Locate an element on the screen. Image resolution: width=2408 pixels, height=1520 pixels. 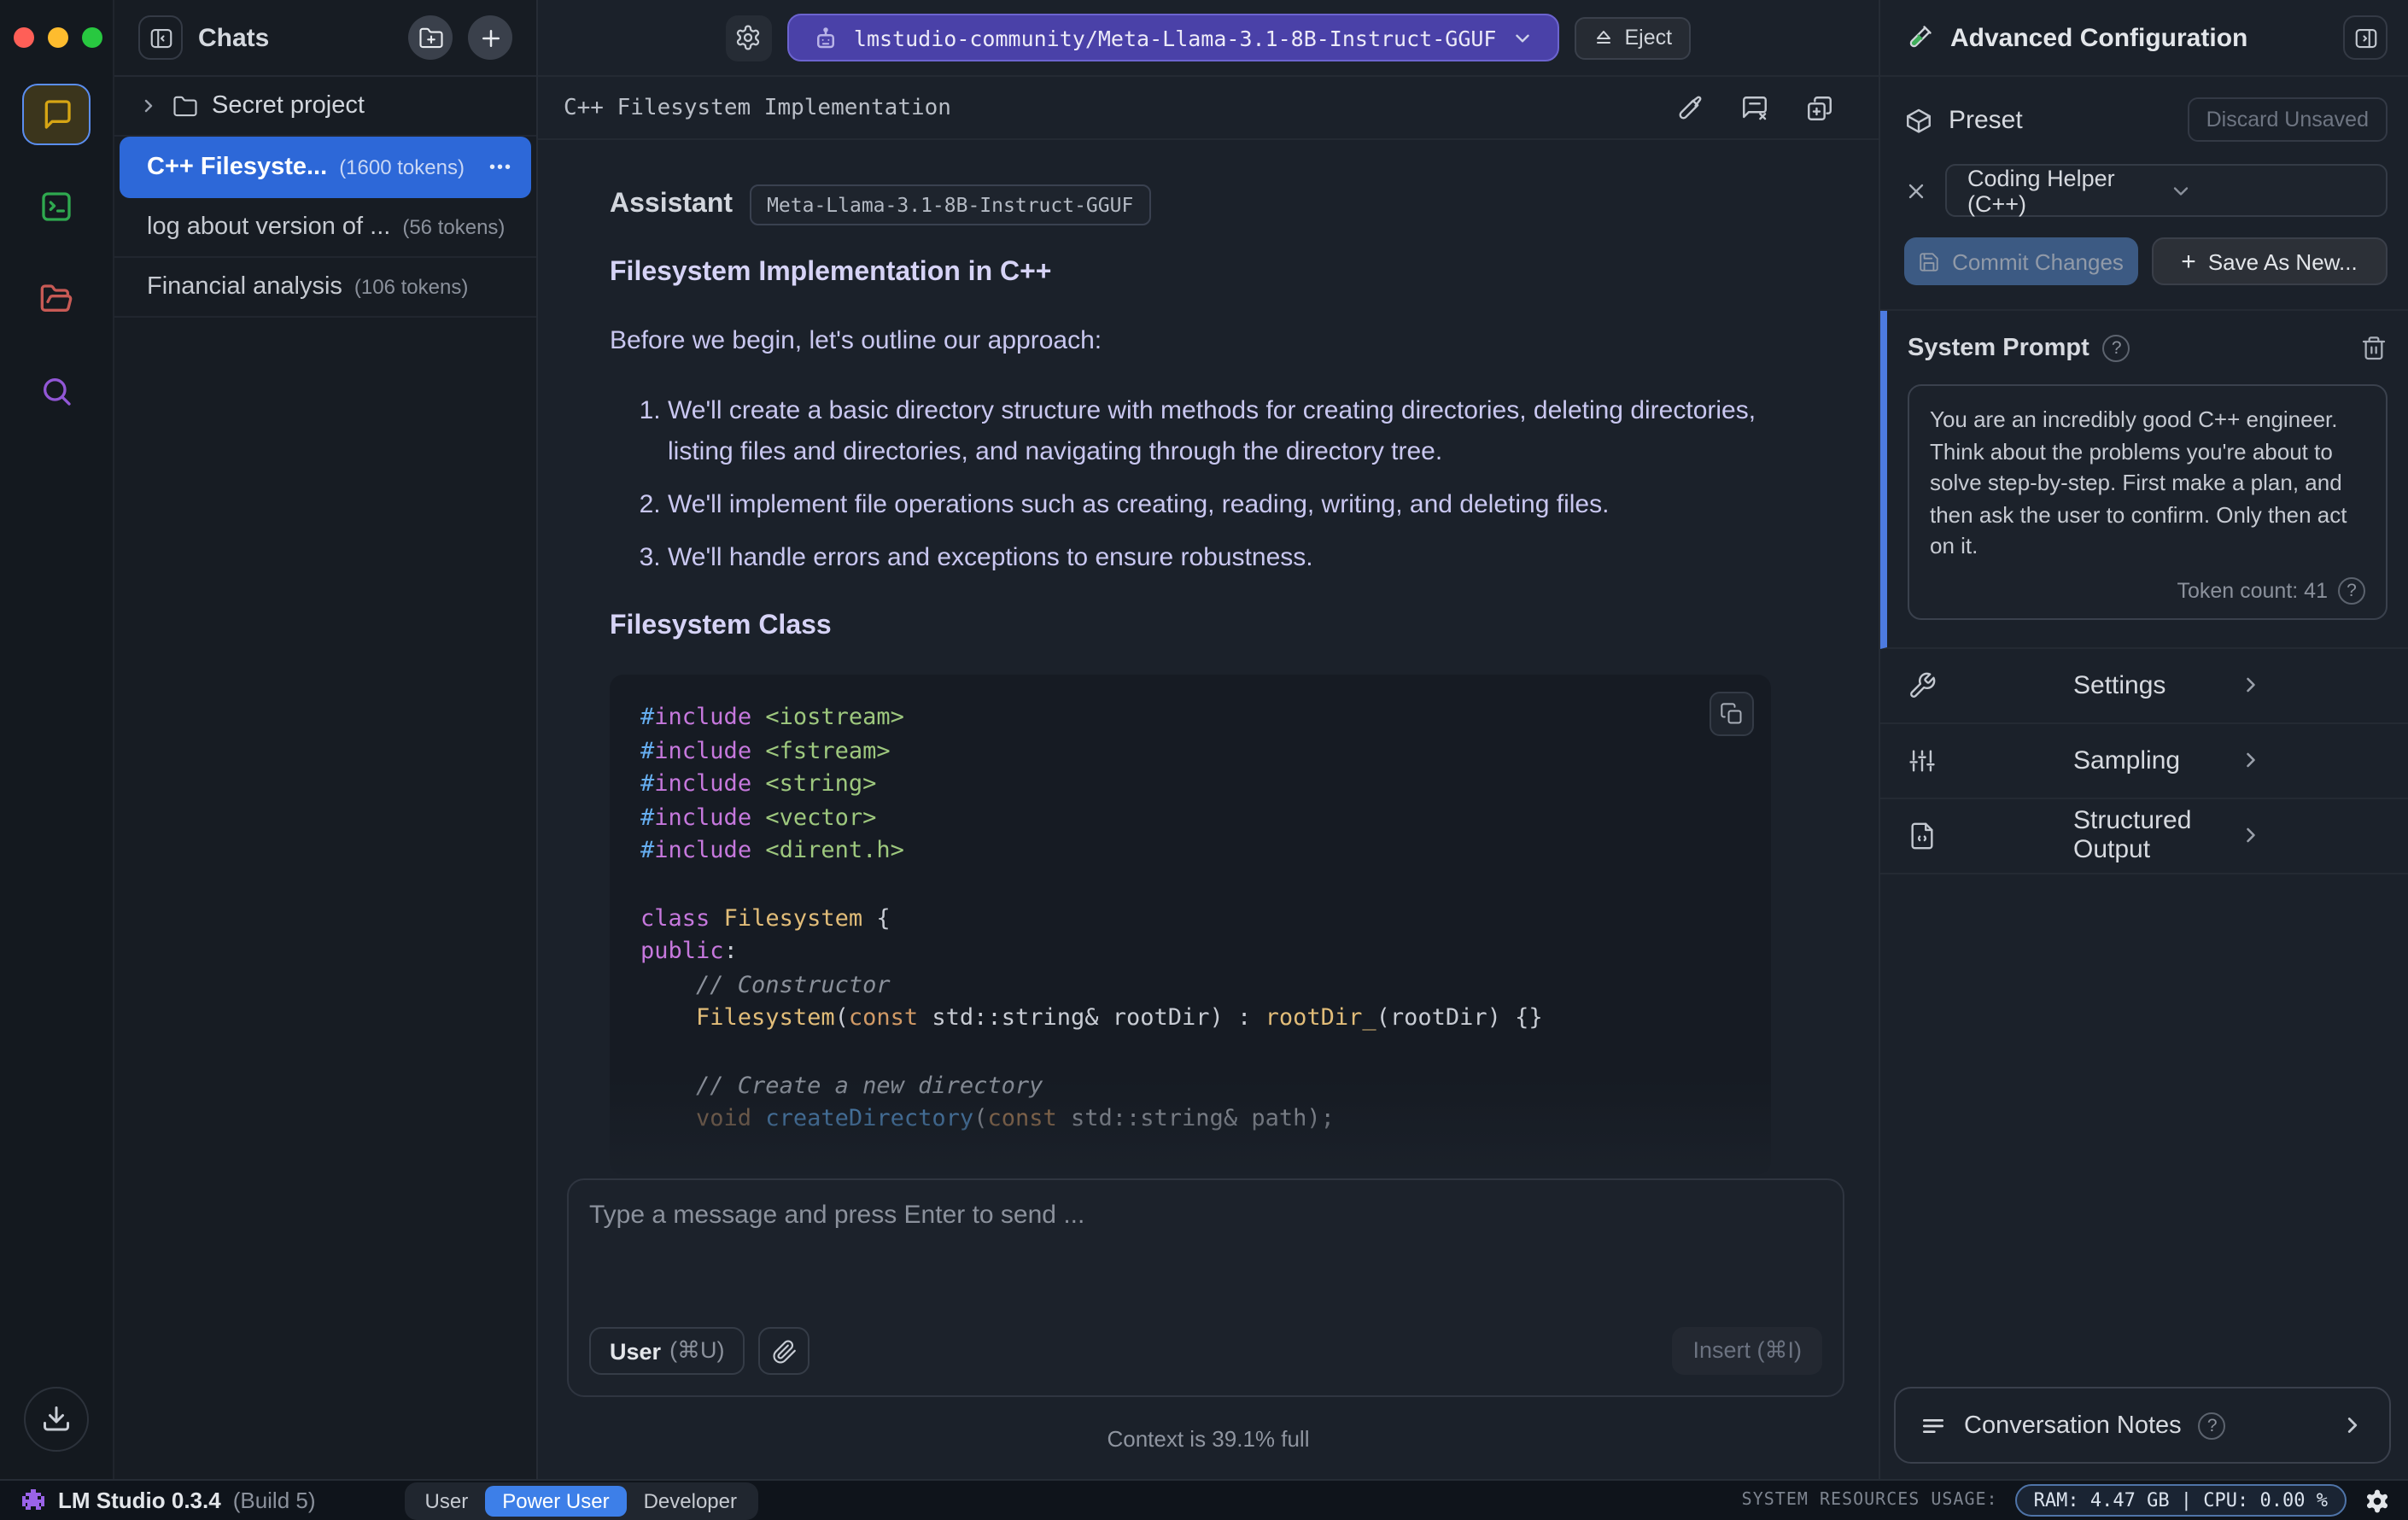
clear-conversation-button is located at coordinates (1755, 108).